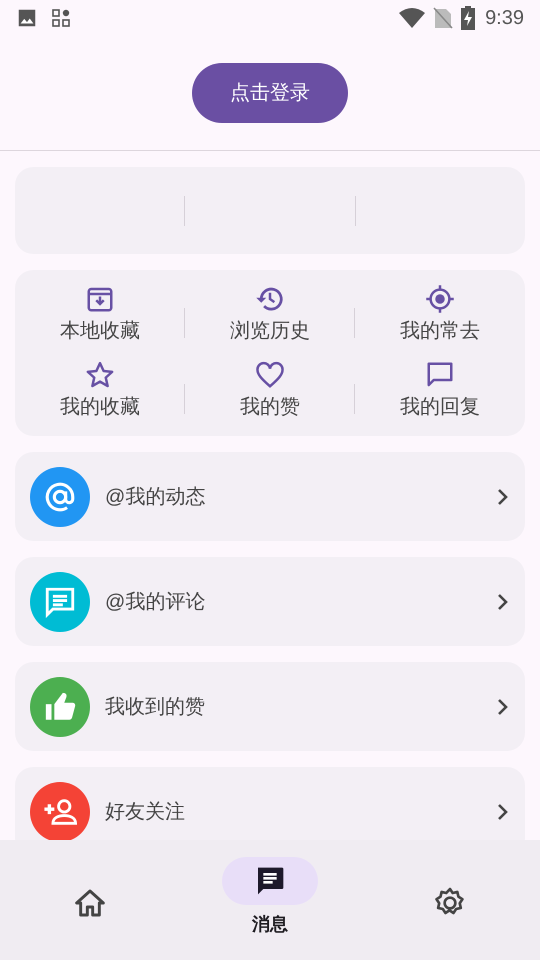 Image resolution: width=540 pixels, height=960 pixels. What do you see at coordinates (440, 315) in the screenshot?
I see `shortcut-item: 我的常去` at bounding box center [440, 315].